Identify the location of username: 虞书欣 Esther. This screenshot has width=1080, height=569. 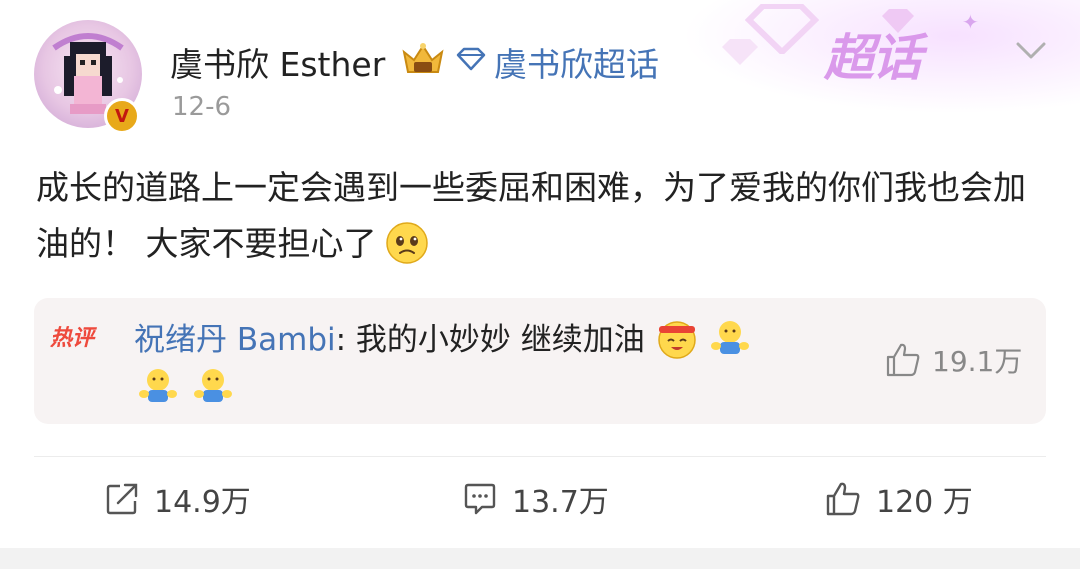
(277, 62).